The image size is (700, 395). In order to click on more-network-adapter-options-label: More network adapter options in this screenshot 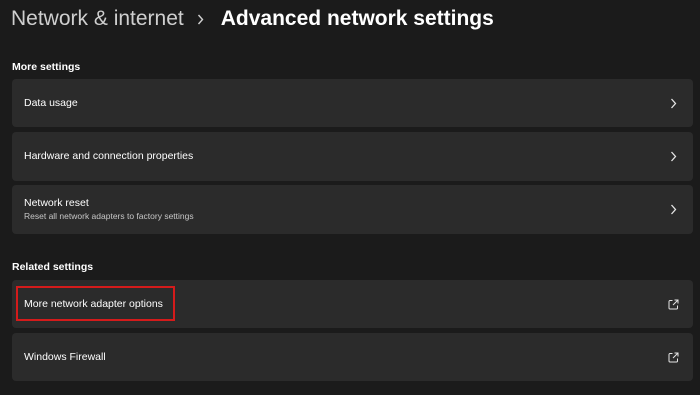, I will do `click(93, 303)`.